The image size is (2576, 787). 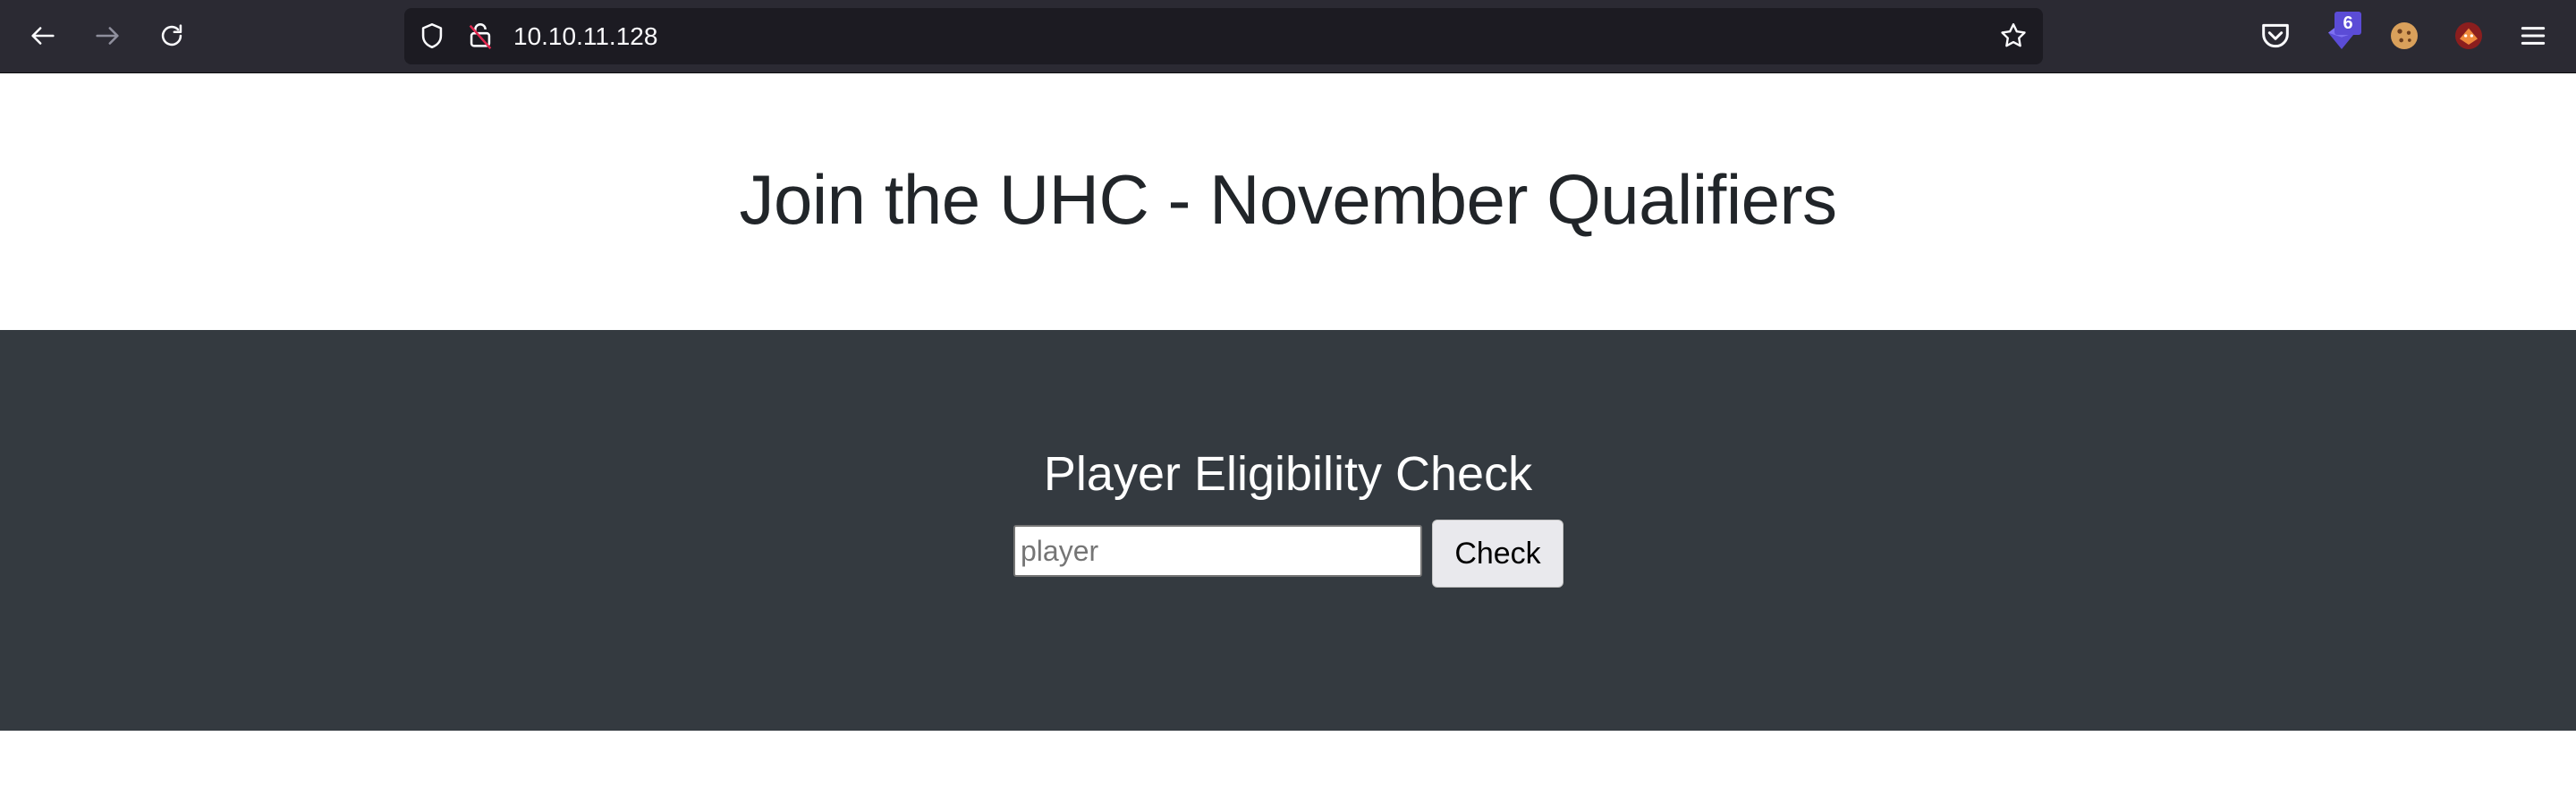 I want to click on page-title: Join the UHC - November Qualifiers, so click(x=1288, y=199).